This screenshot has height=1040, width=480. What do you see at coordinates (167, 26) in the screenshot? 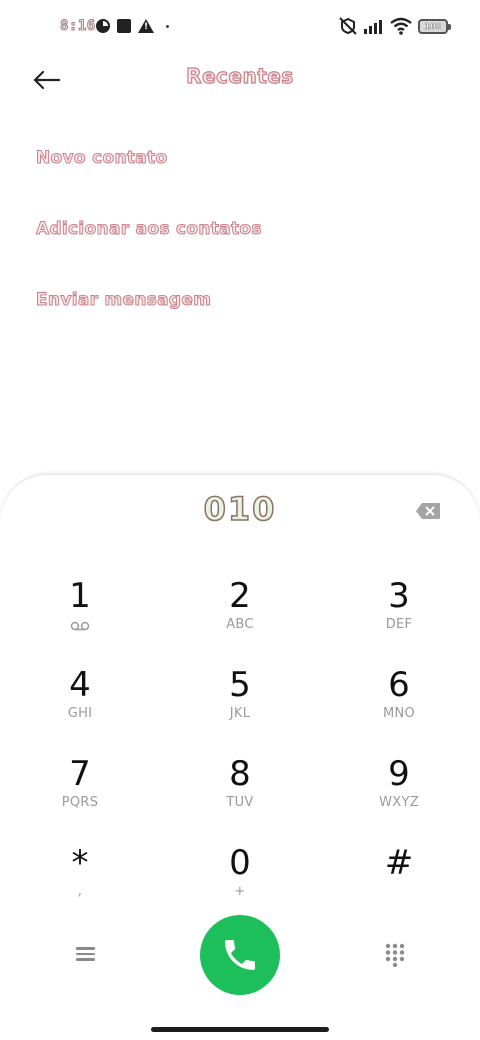
I see `dot-icon` at bounding box center [167, 26].